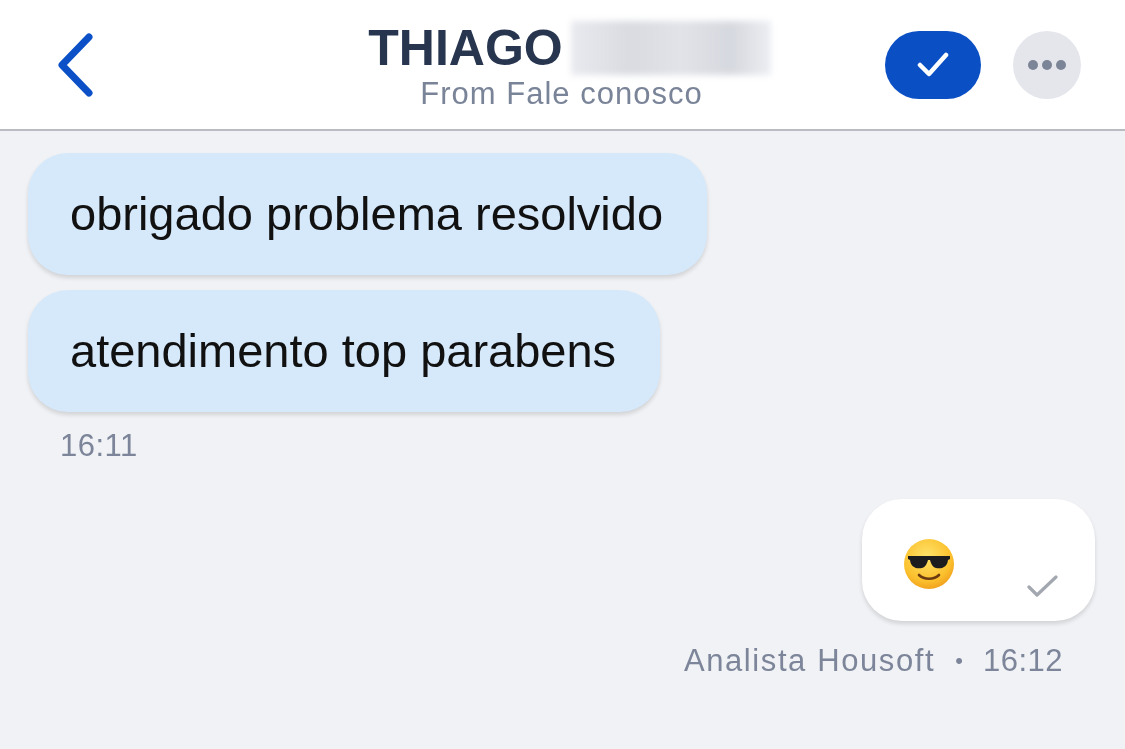 The height and width of the screenshot is (749, 1125). Describe the element at coordinates (367, 213) in the screenshot. I see `message-text: obrigado problema resolvido` at that location.